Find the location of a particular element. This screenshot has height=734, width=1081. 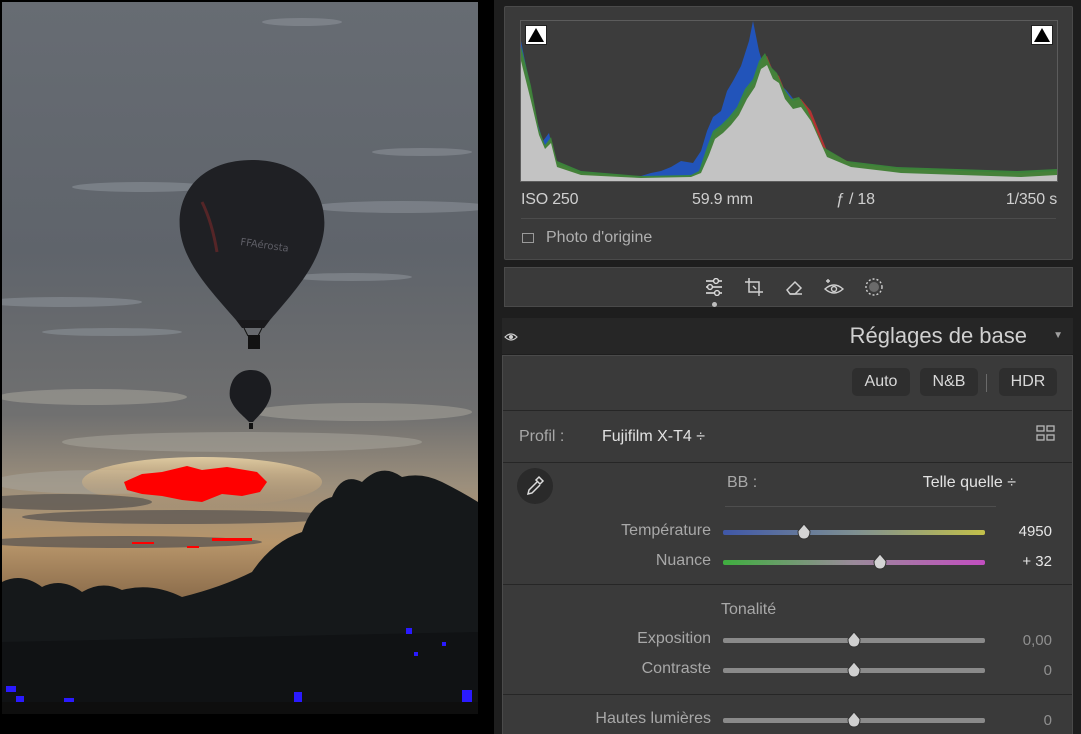

tool-strip is located at coordinates (788, 287).